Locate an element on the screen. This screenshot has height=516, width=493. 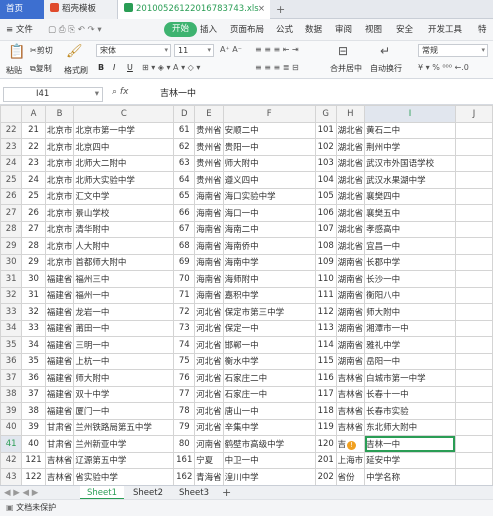
cell: 海南二中 is located at coordinates (269, 229).